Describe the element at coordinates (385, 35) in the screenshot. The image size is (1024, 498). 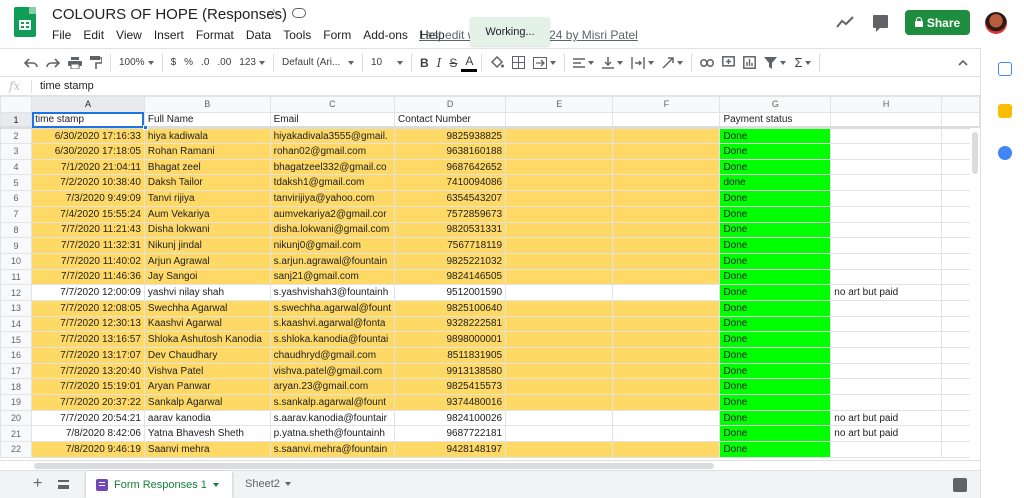
I see `menu-addons: Add-ons` at that location.